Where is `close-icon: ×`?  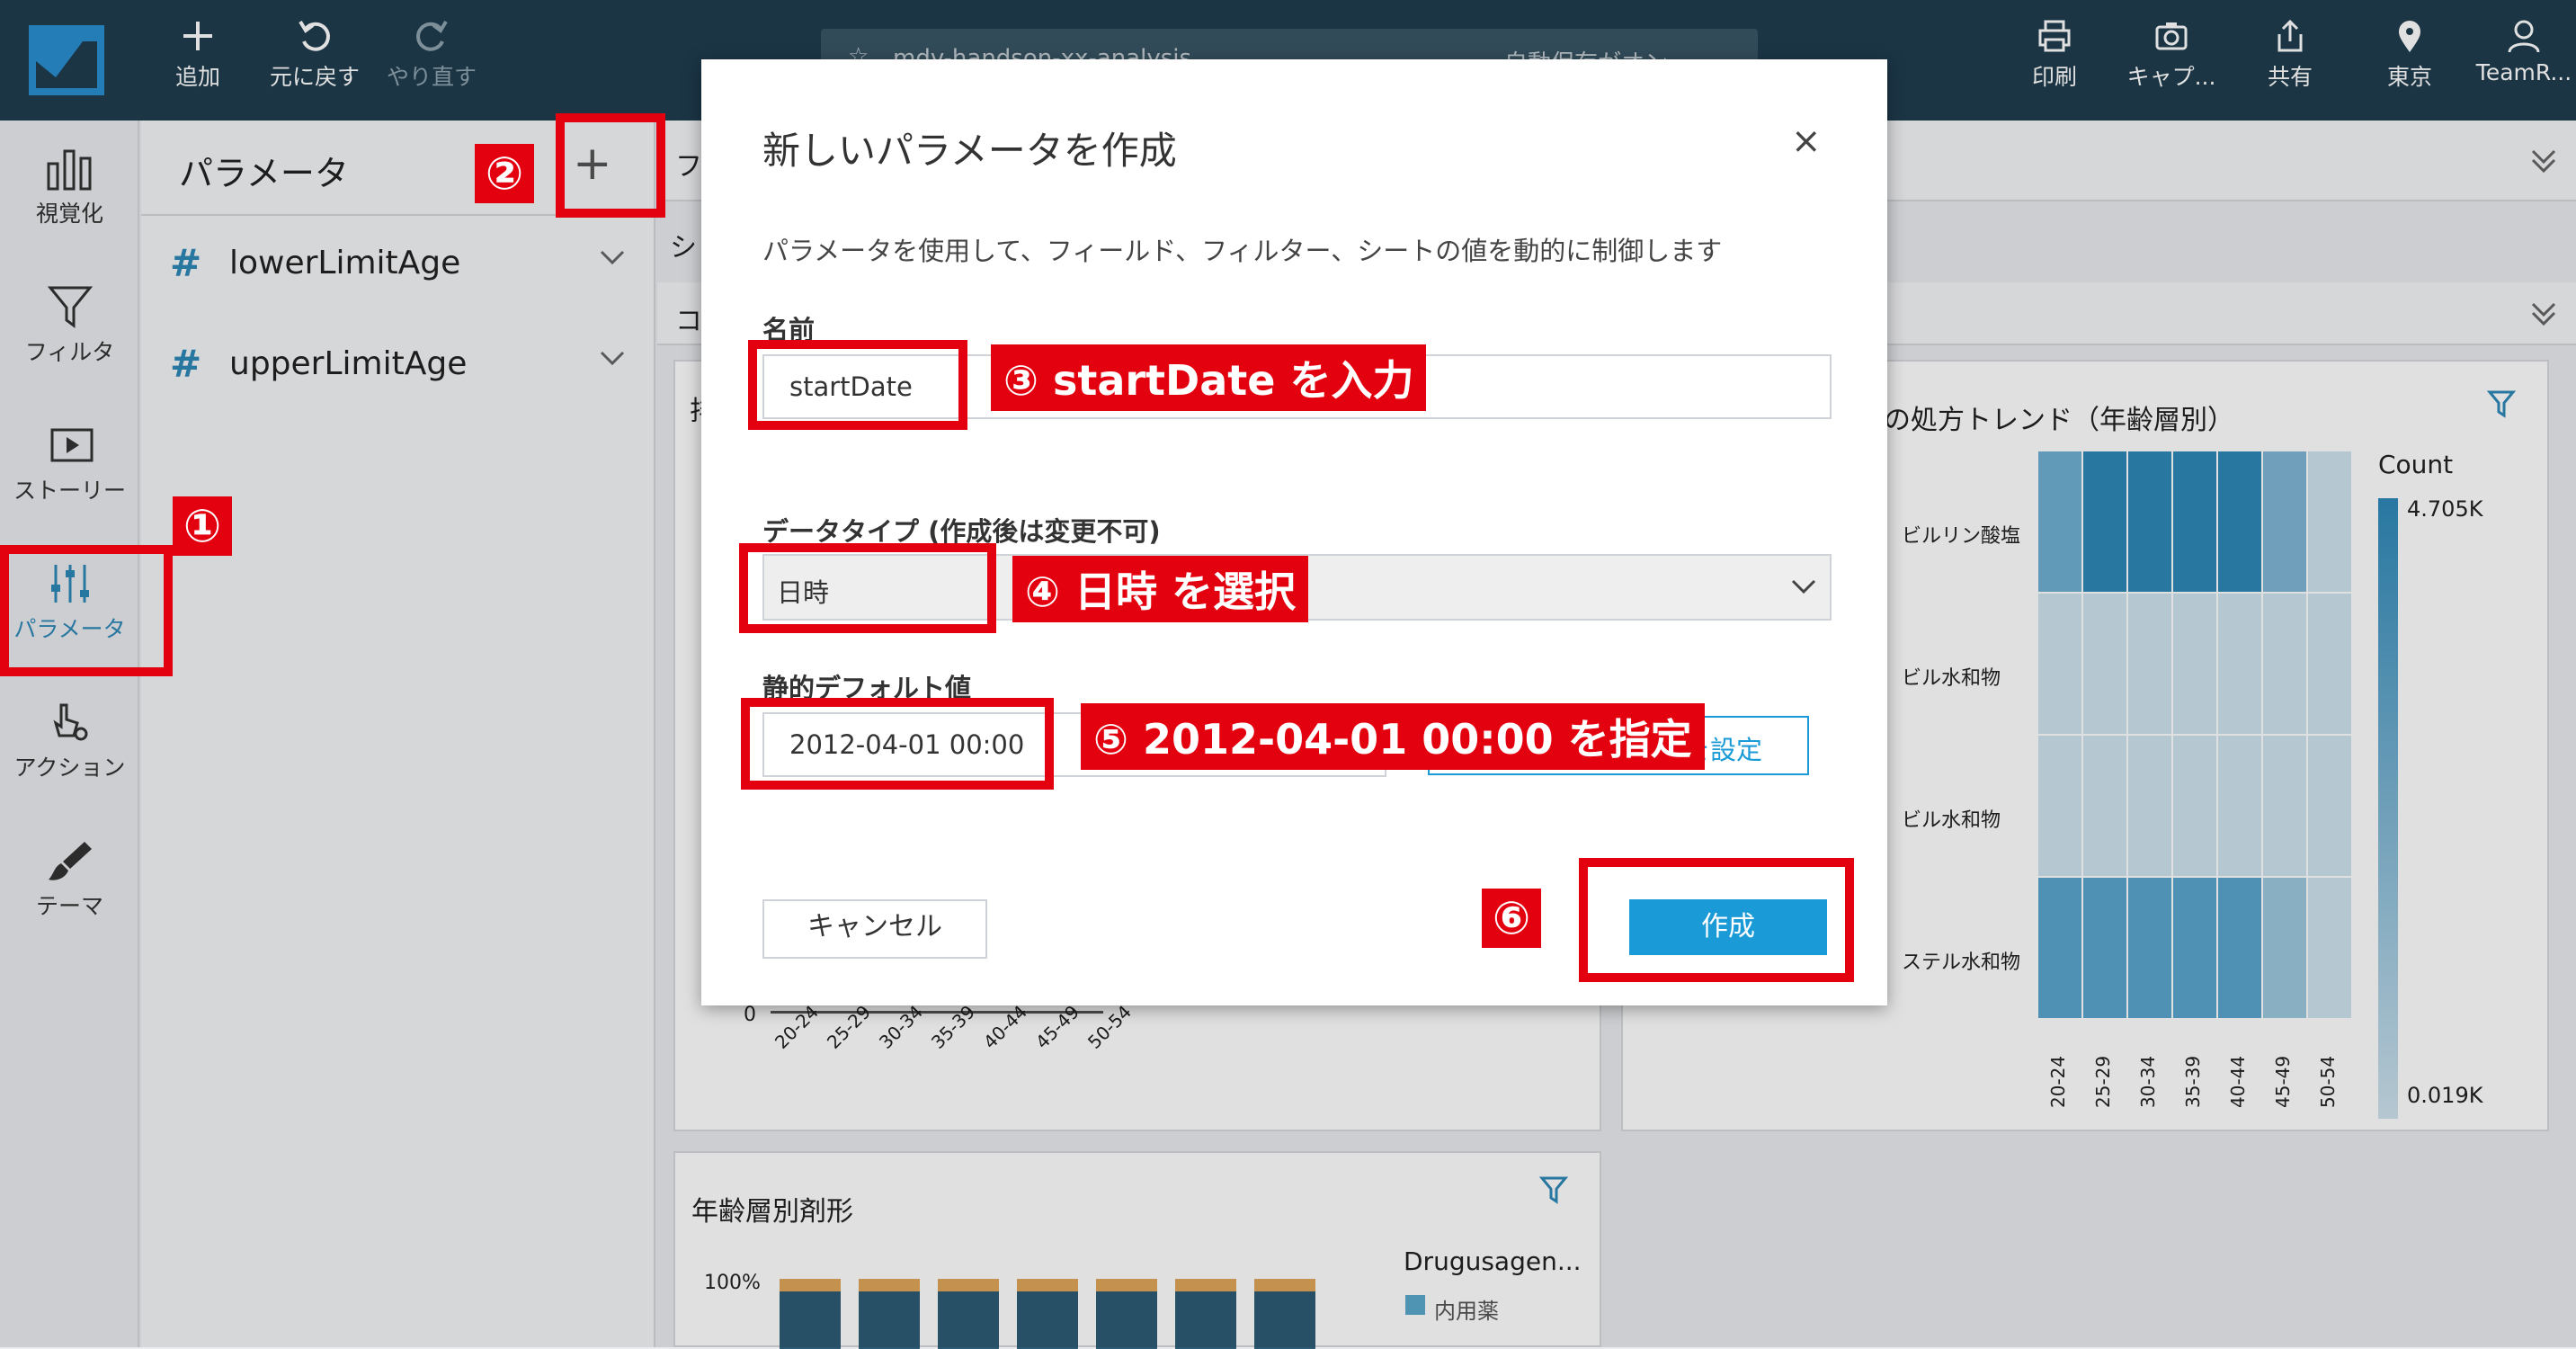
close-icon: × is located at coordinates (1807, 141).